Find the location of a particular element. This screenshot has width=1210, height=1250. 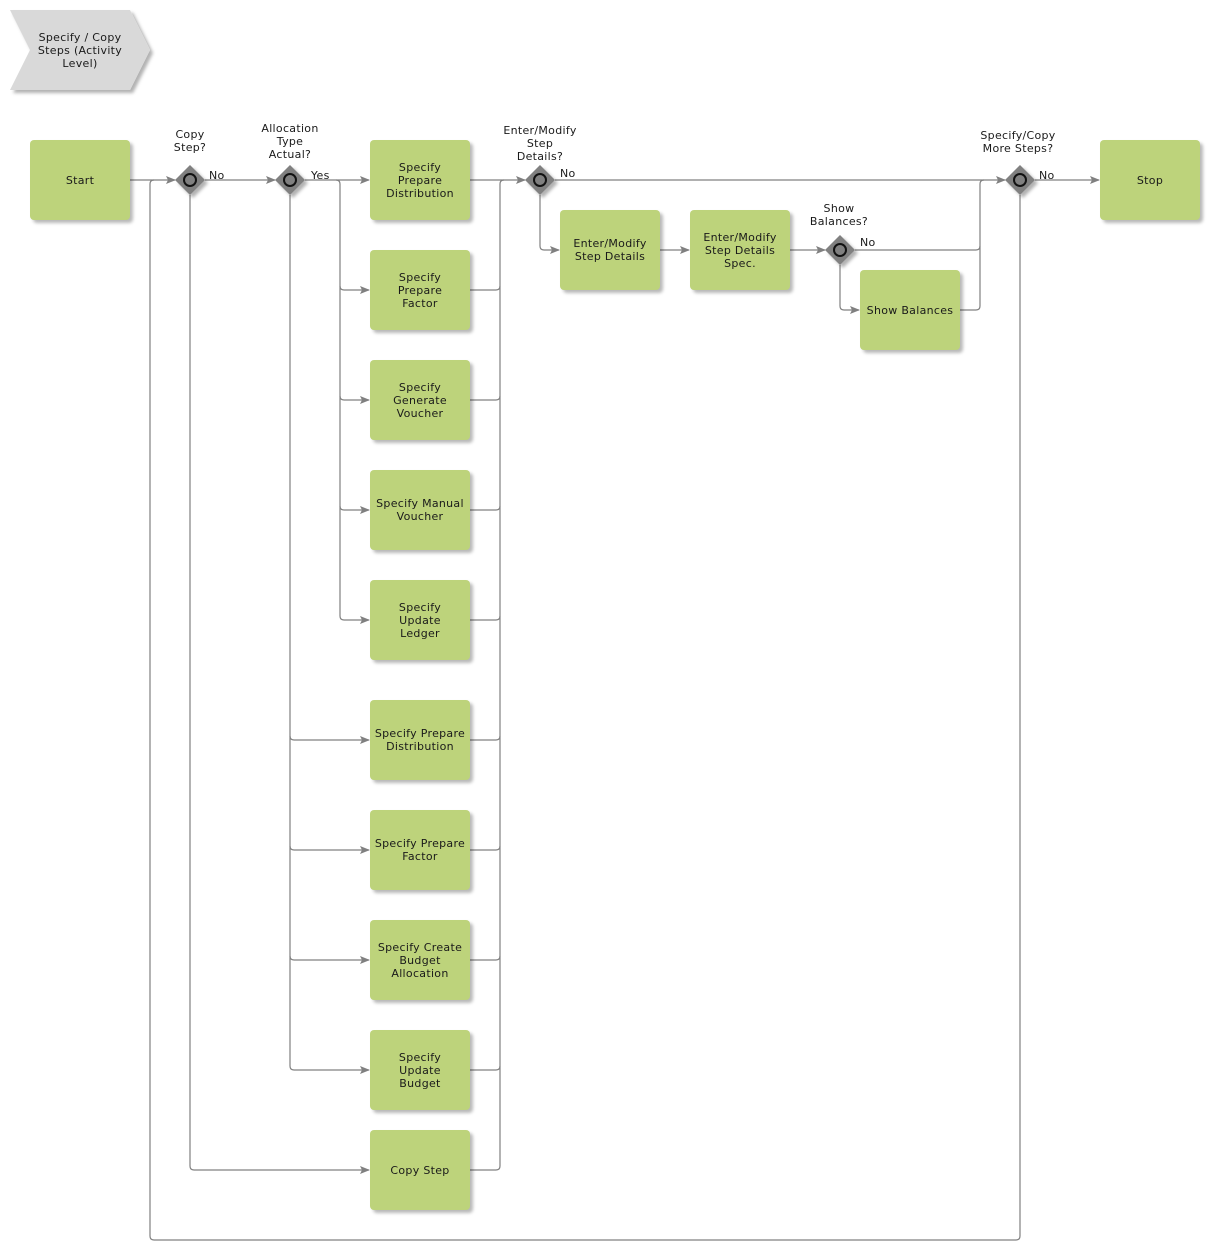

task-actual-prepare-factor: Specify Prepare Factor is located at coordinates (420, 290).